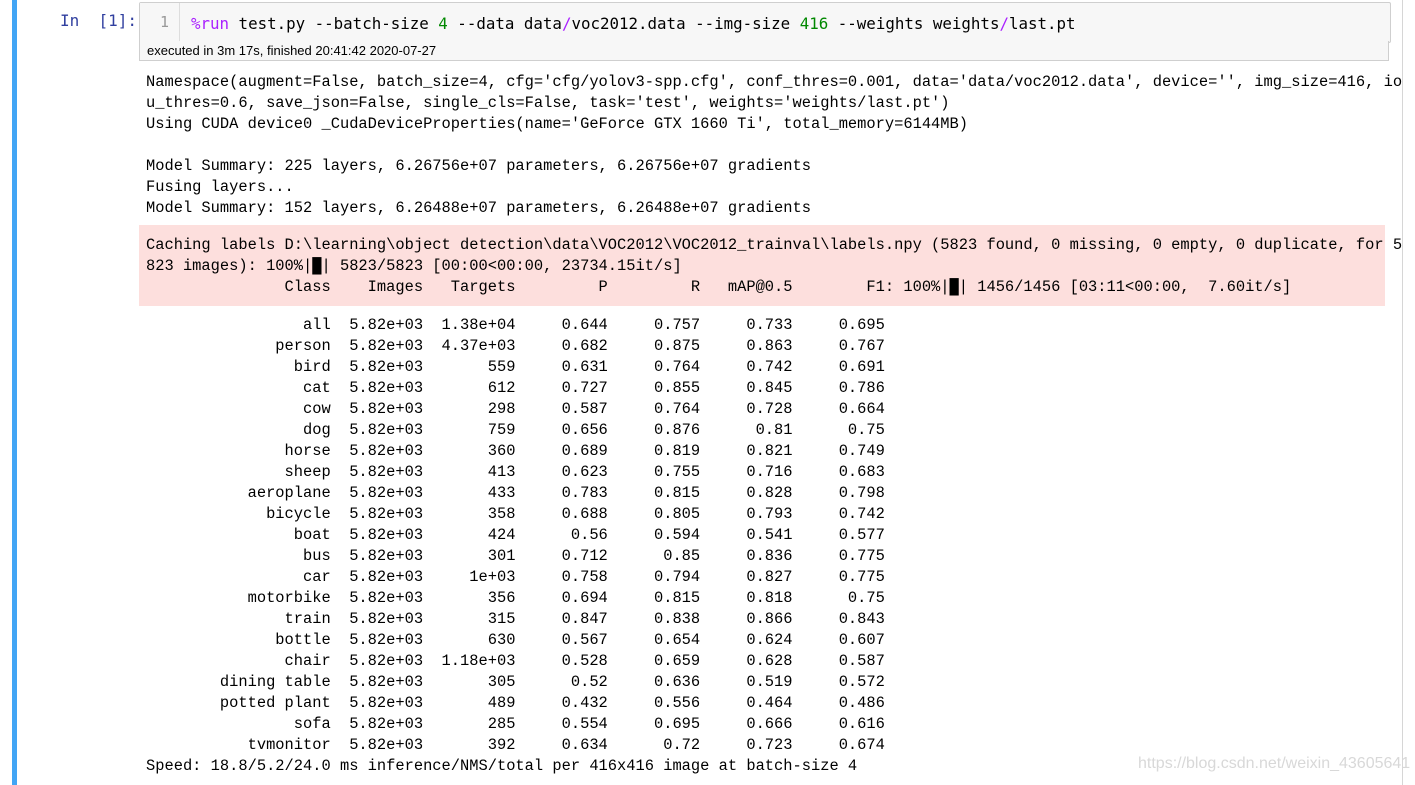  What do you see at coordinates (99, 20) in the screenshot?
I see `input-prompt: In [1]:` at bounding box center [99, 20].